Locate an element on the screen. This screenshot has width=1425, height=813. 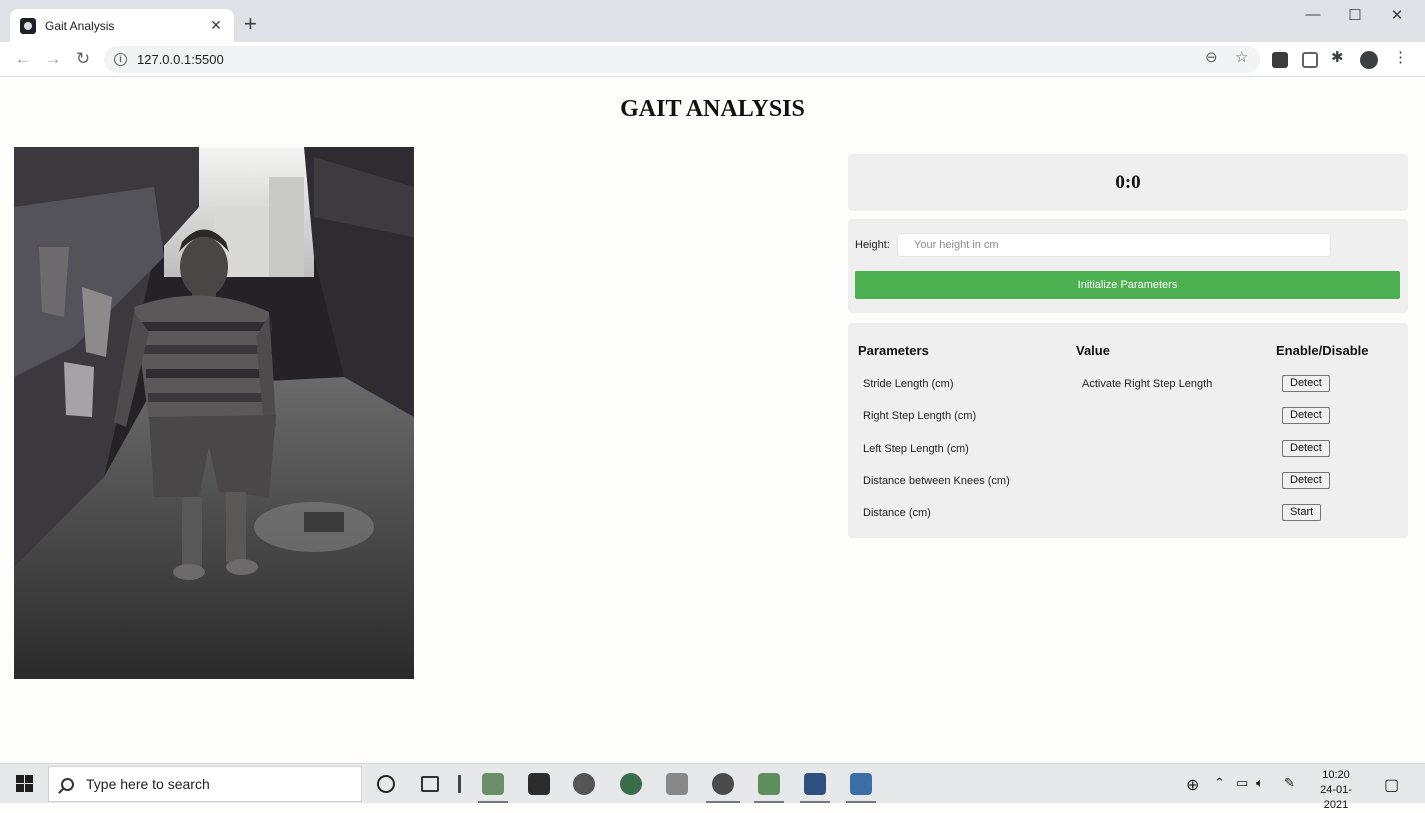
taskbar-clock: 10:20 24-01-2021 is located at coordinates (1336, 790).